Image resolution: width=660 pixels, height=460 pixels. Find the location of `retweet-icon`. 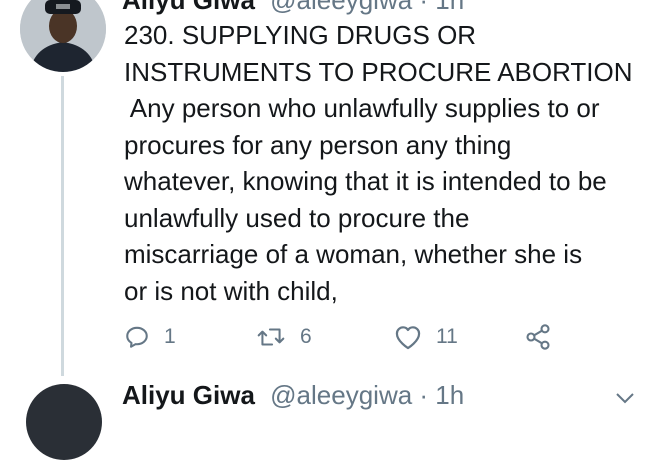

retweet-icon is located at coordinates (271, 337).